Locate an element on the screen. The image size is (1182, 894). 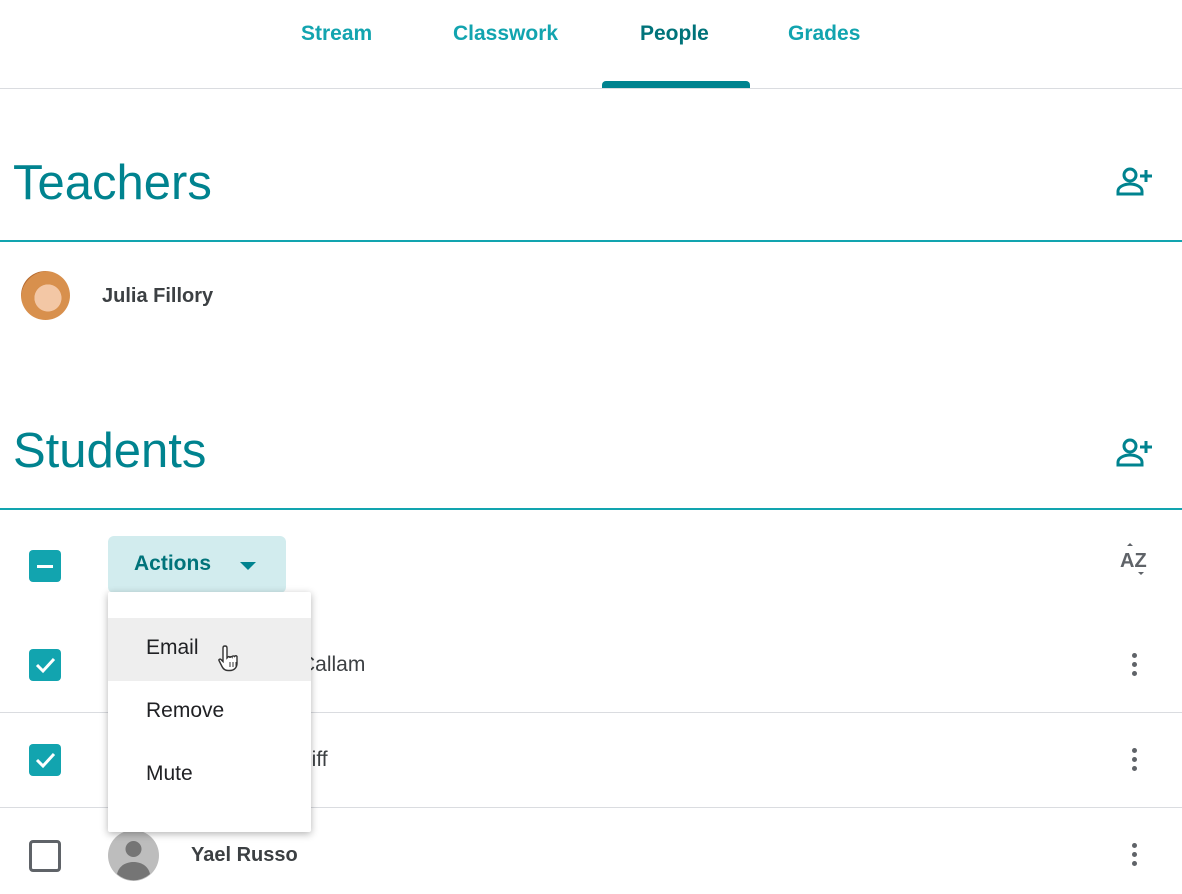
tab-classwork: Classwork is located at coordinates (505, 34).